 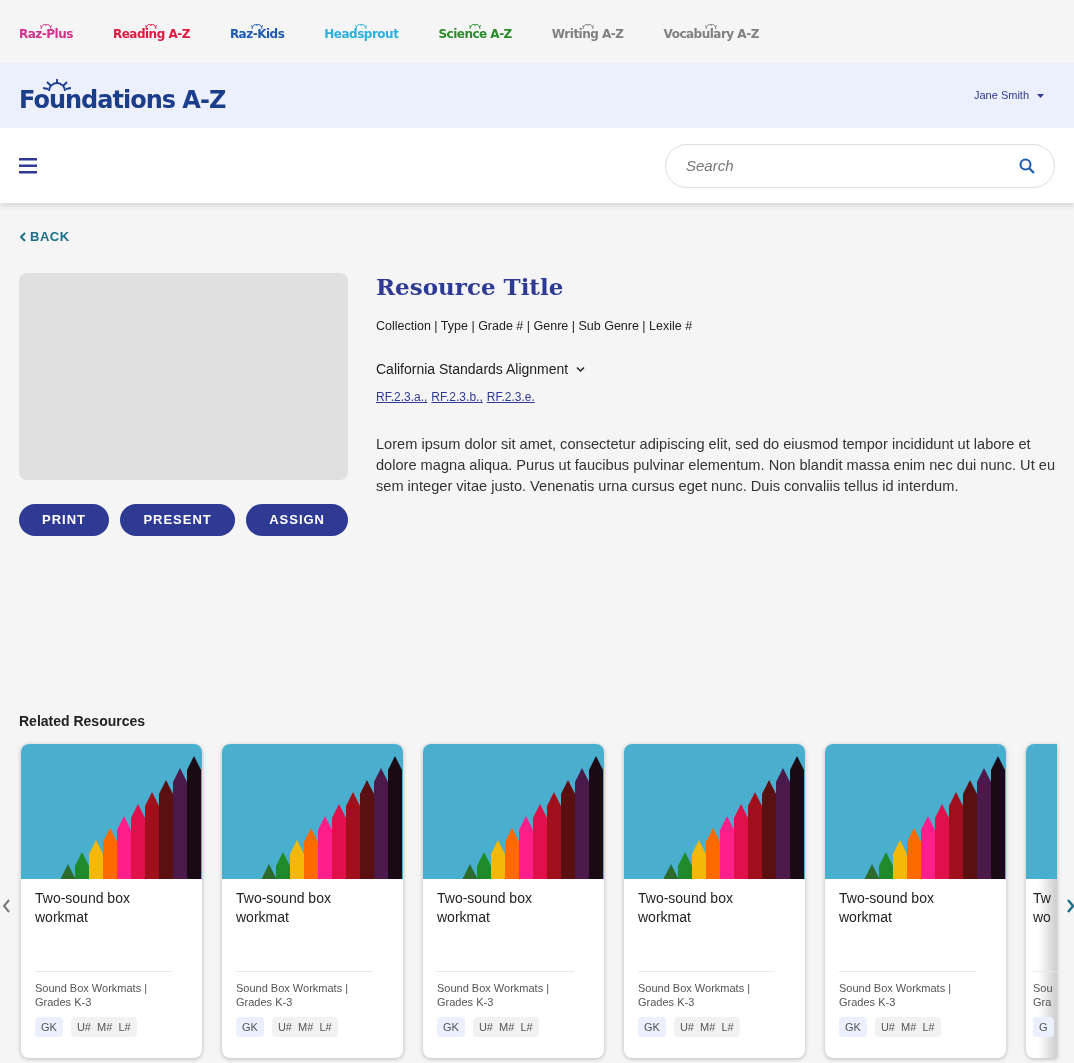 I want to click on product-link: Science A-Z, so click(x=475, y=31).